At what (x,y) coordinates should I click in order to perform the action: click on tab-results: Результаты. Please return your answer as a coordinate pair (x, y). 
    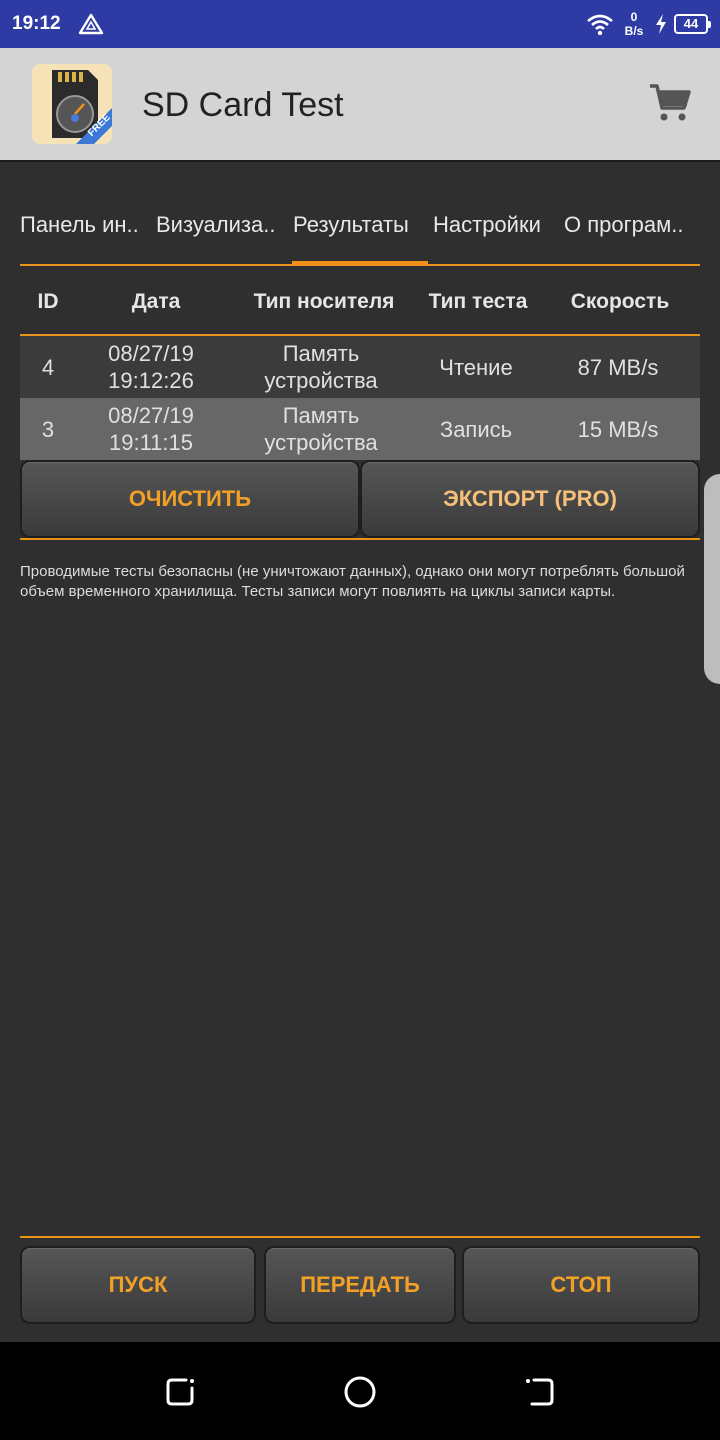
    Looking at the image, I should click on (351, 225).